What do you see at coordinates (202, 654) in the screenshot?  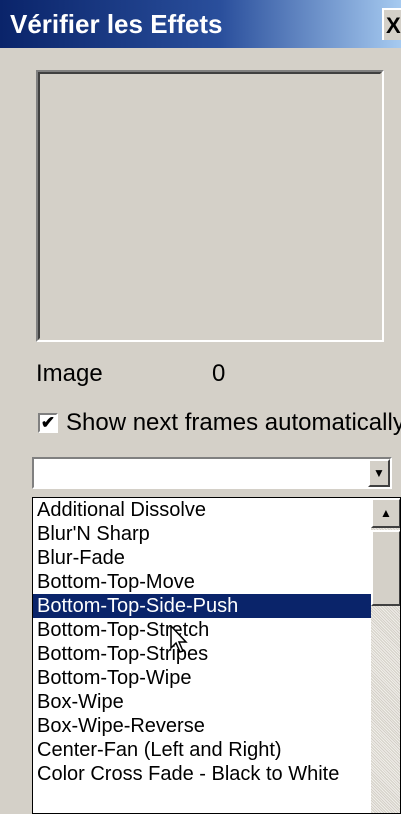 I see `list-item: Bottom-Top-Stripes` at bounding box center [202, 654].